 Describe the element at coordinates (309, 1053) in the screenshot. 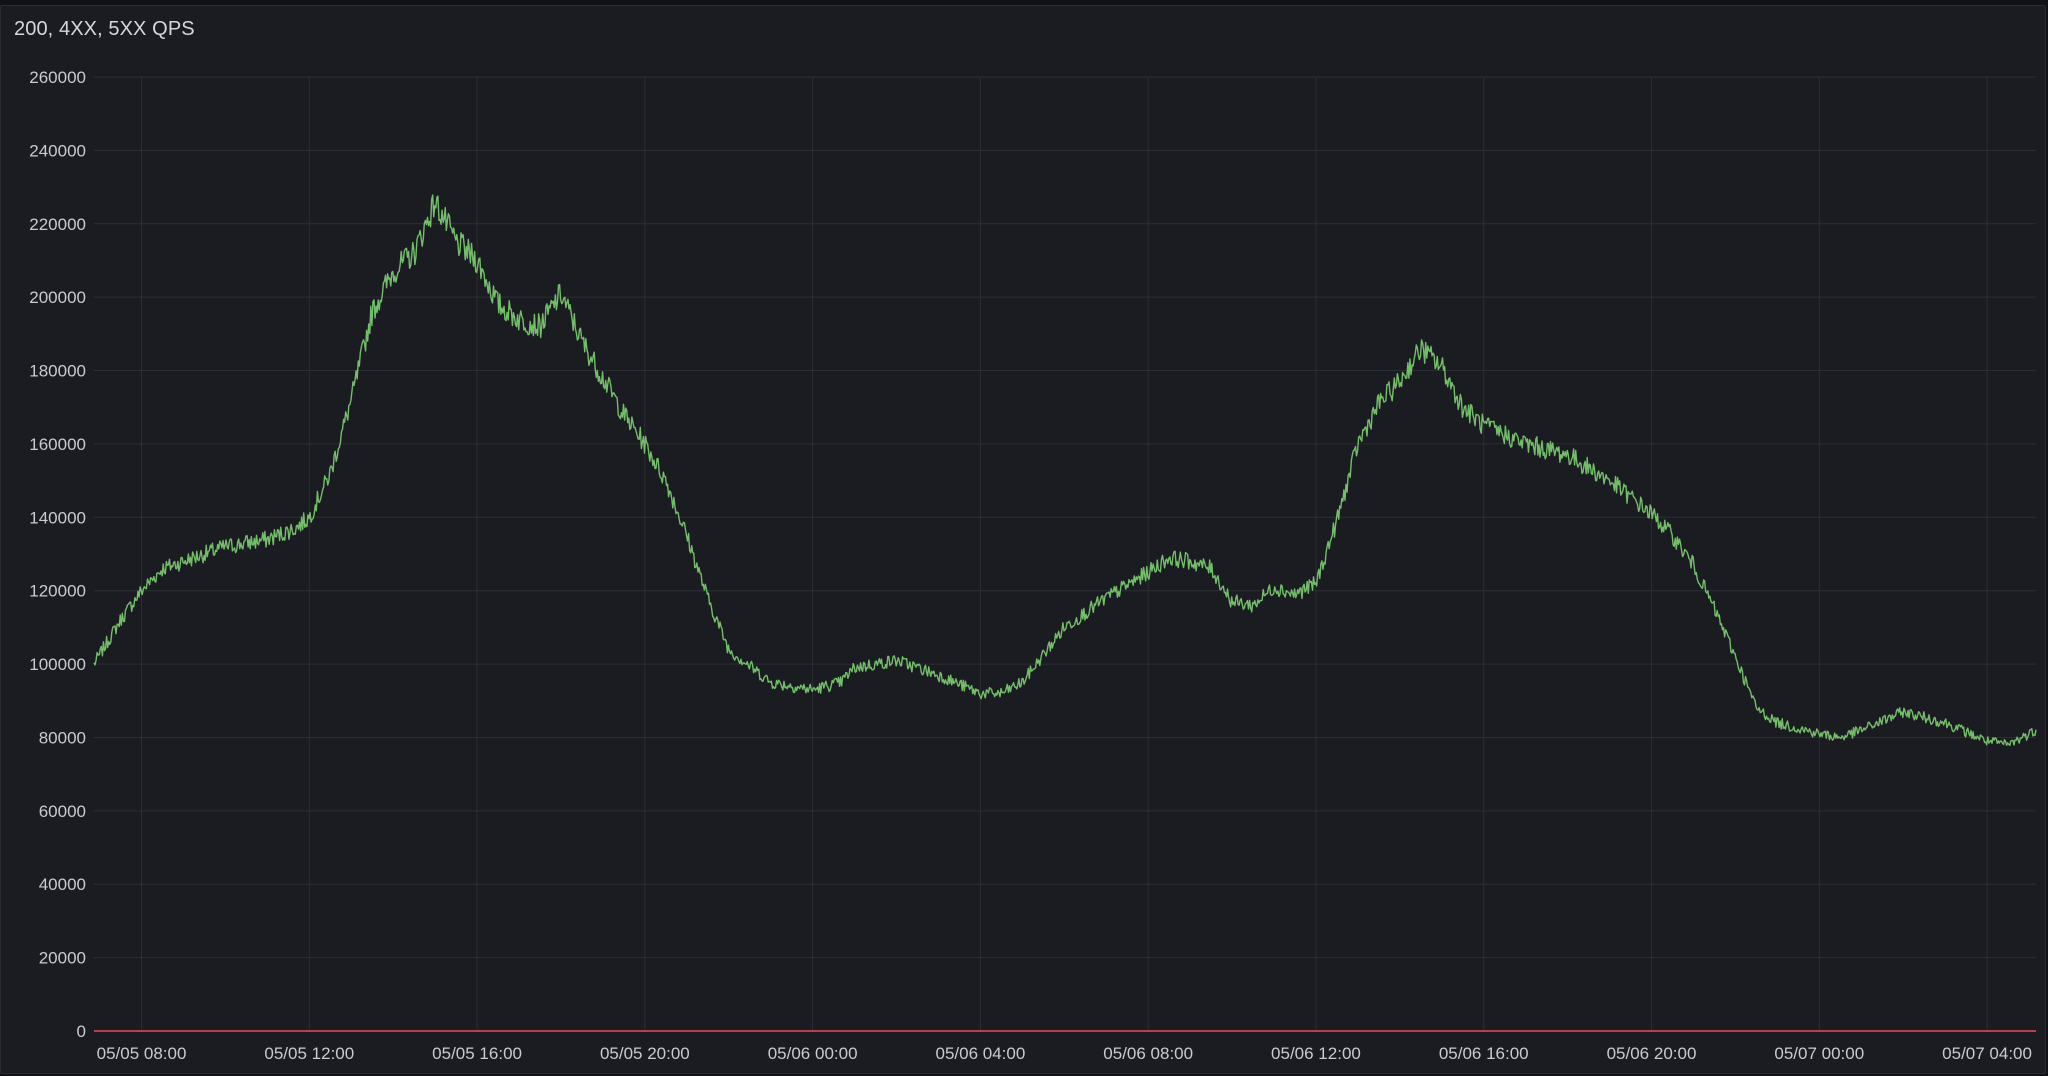

I see `x-tick-label: 05/05 12:00` at that location.